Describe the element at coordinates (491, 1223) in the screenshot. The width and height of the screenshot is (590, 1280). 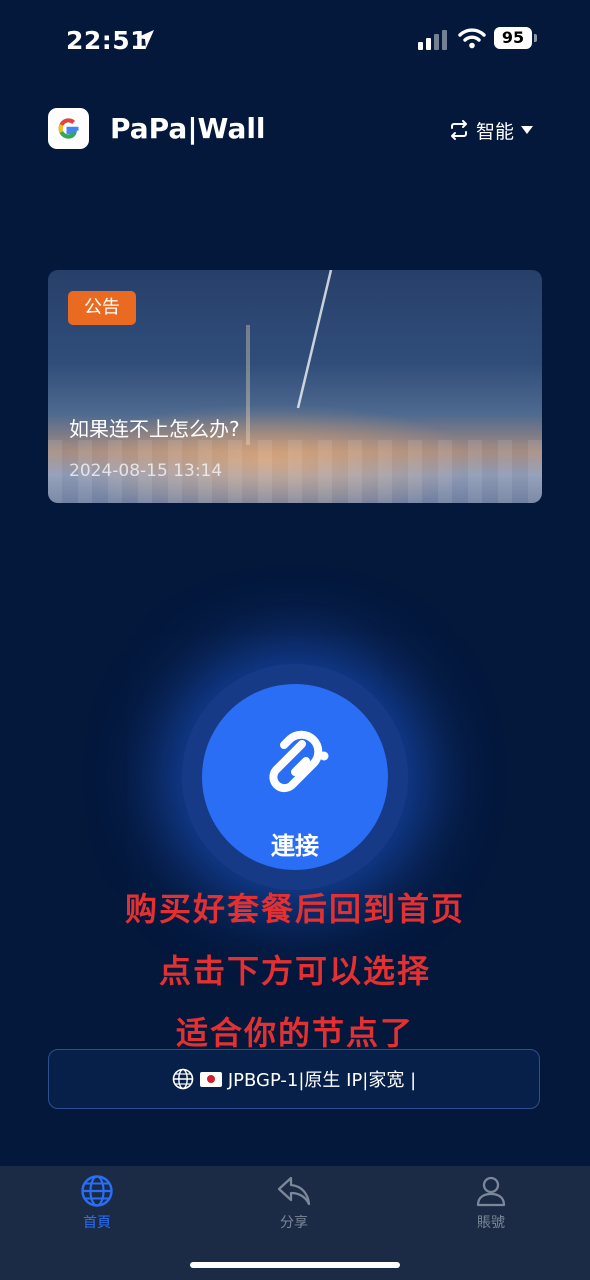
I see `tab-account-label: 賬號` at that location.